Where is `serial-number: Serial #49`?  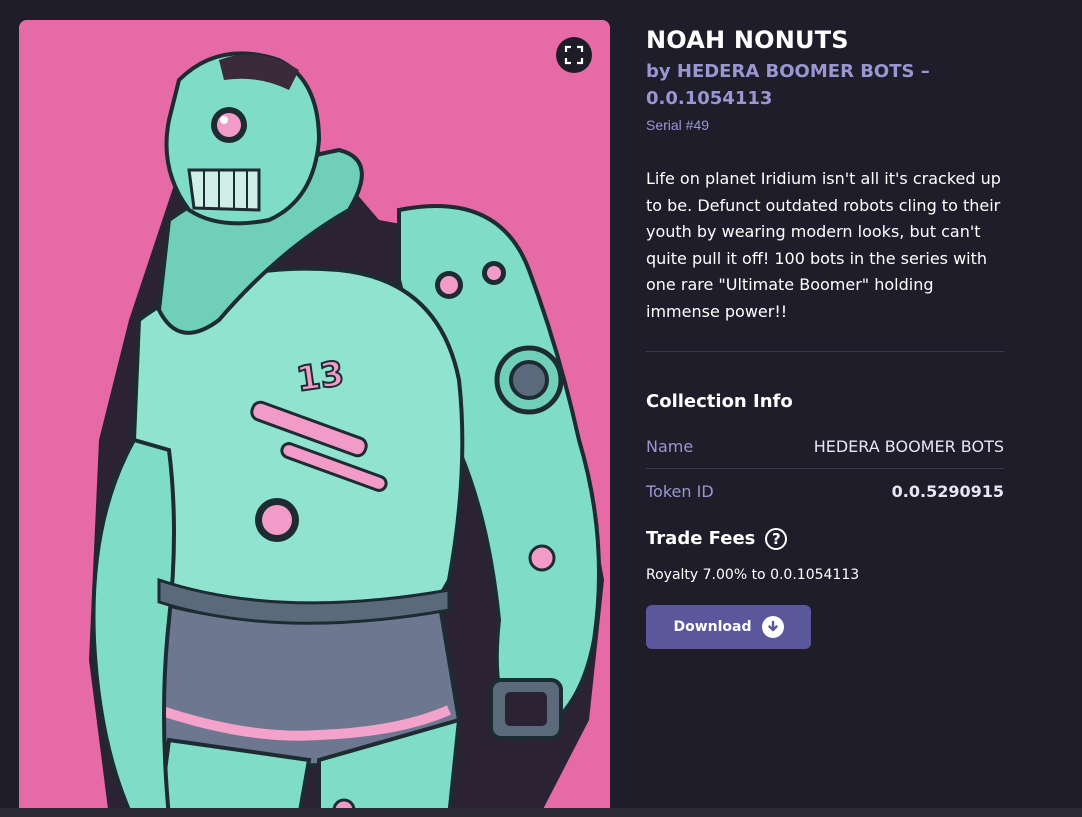
serial-number: Serial #49 is located at coordinates (678, 125).